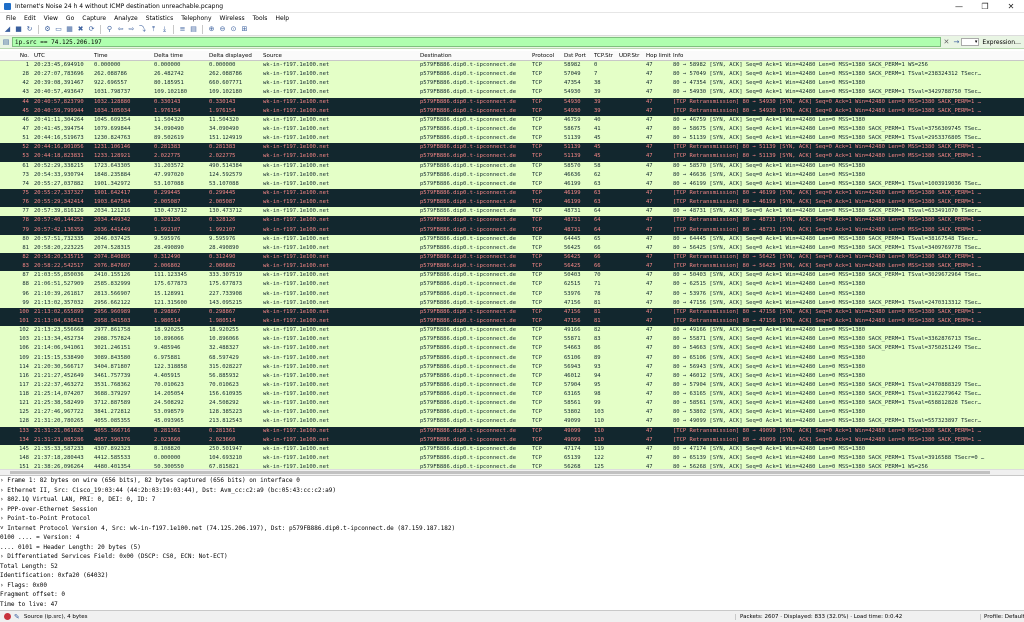  Describe the element at coordinates (282, 18) in the screenshot. I see `menu-help: Help` at that location.